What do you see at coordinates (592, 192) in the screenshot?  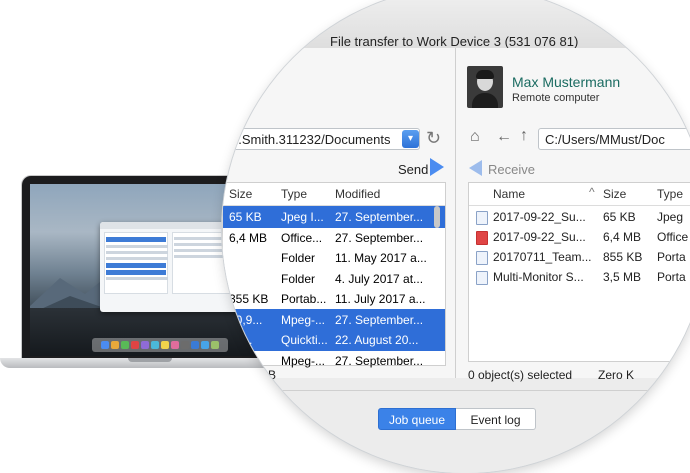 I see `sort-ascending-icon: ^` at bounding box center [592, 192].